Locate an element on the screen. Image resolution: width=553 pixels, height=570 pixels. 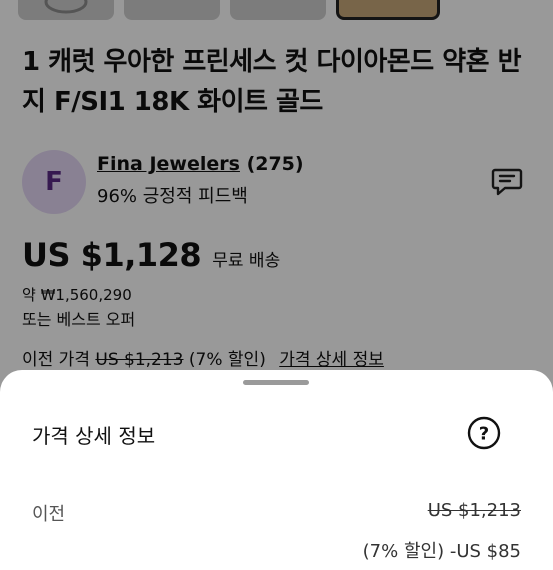
sheet-drag-handle is located at coordinates (276, 382).